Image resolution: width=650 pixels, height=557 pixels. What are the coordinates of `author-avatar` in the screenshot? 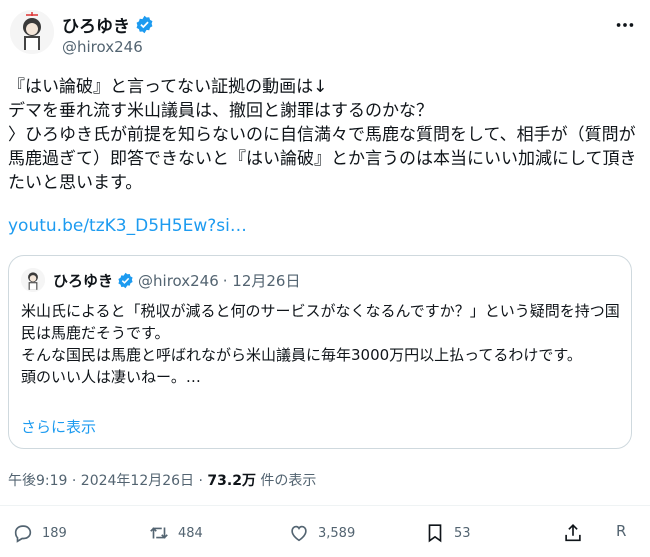 It's located at (32, 32).